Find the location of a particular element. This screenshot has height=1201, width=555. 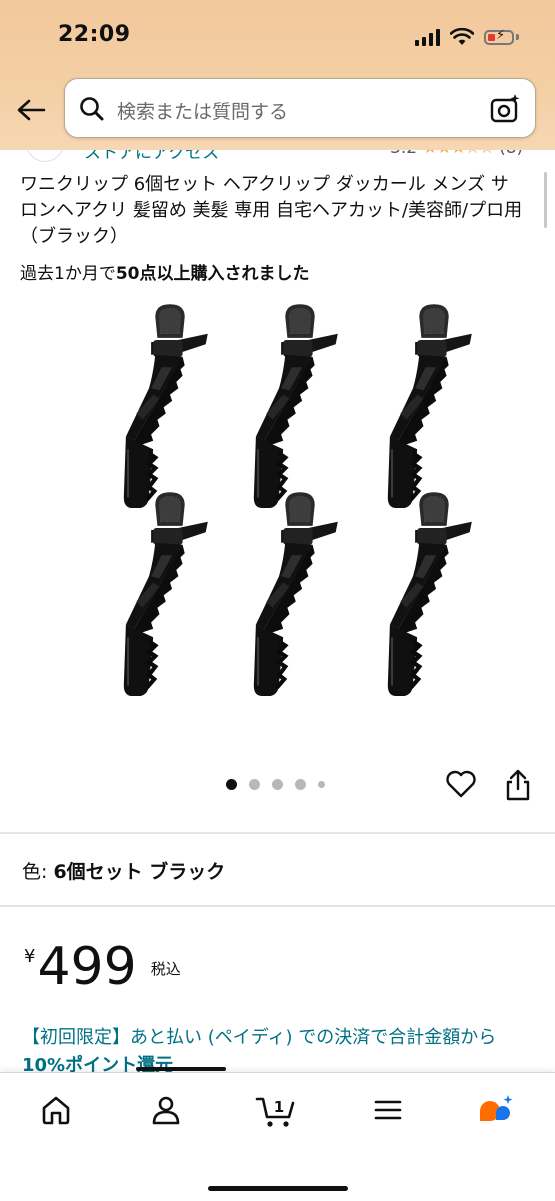

cart-icon: 1 is located at coordinates (275, 1112).